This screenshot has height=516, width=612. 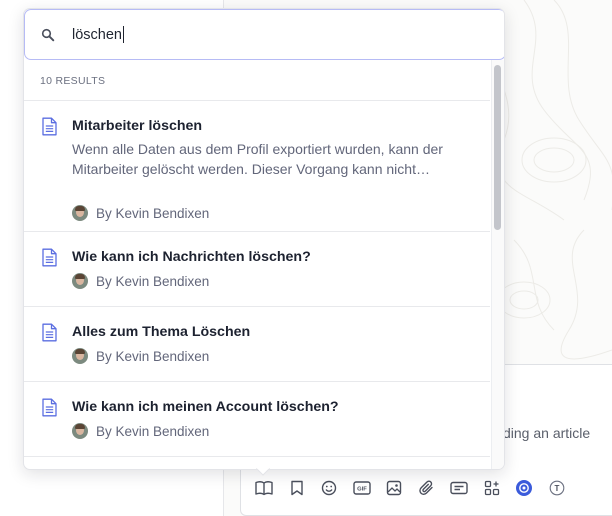 I want to click on t-icon: T, so click(x=557, y=488).